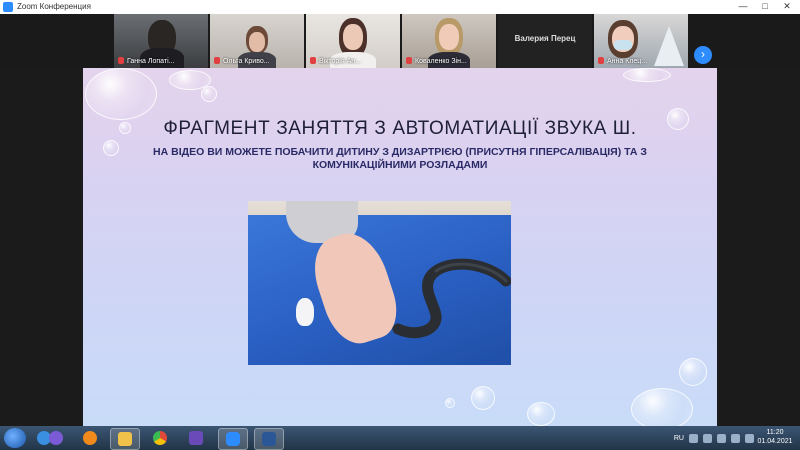  What do you see at coordinates (765, 7) in the screenshot?
I see `maximize-button: □` at bounding box center [765, 7].